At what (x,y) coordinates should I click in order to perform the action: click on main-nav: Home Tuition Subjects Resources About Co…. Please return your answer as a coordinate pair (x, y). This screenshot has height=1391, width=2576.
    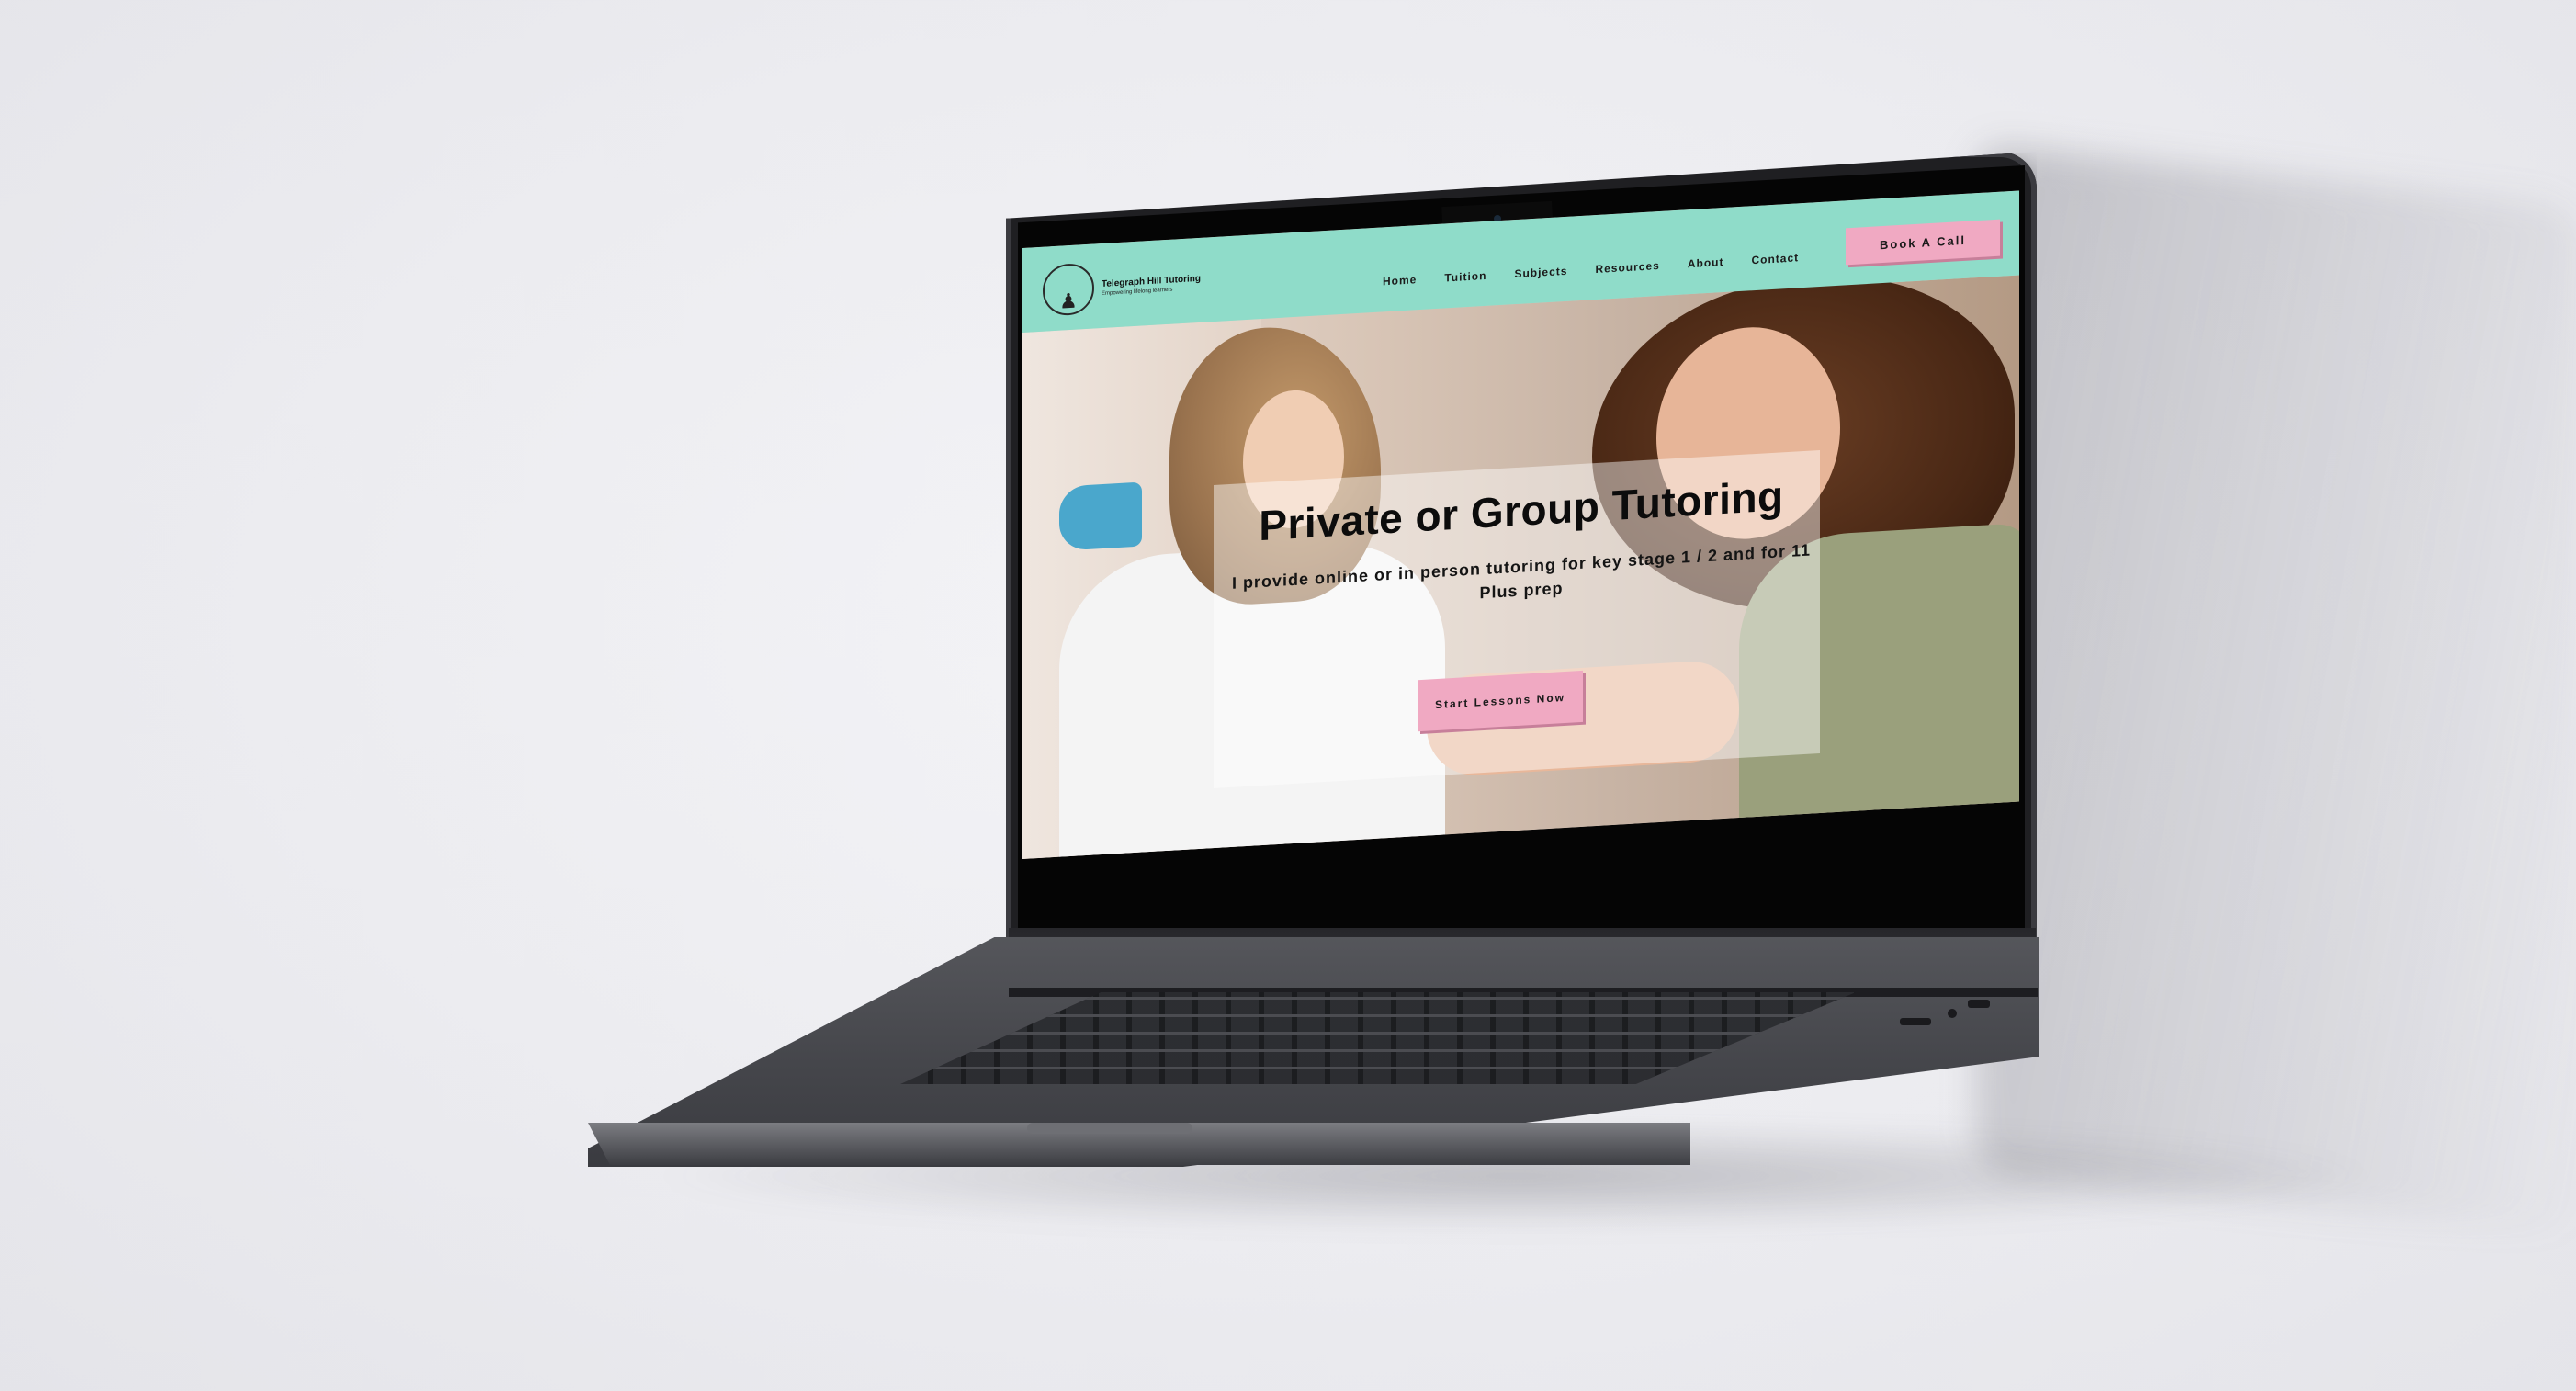
    Looking at the image, I should click on (1604, 269).